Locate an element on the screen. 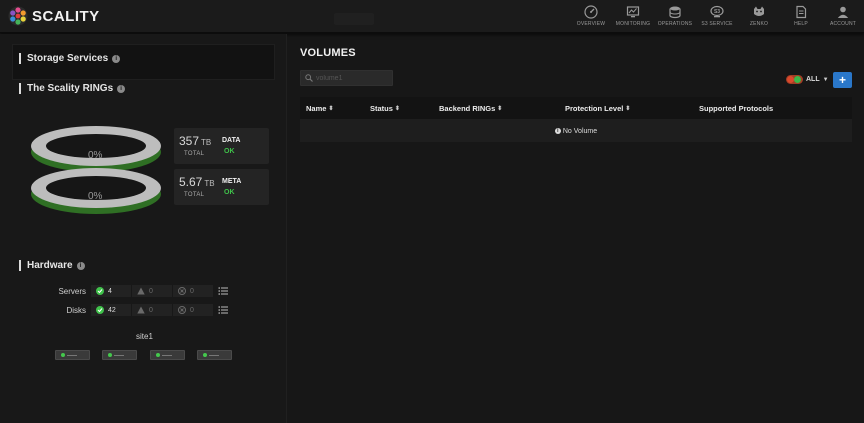 Image resolution: width=864 pixels, height=423 pixels. servers-ok: 4 is located at coordinates (111, 291).